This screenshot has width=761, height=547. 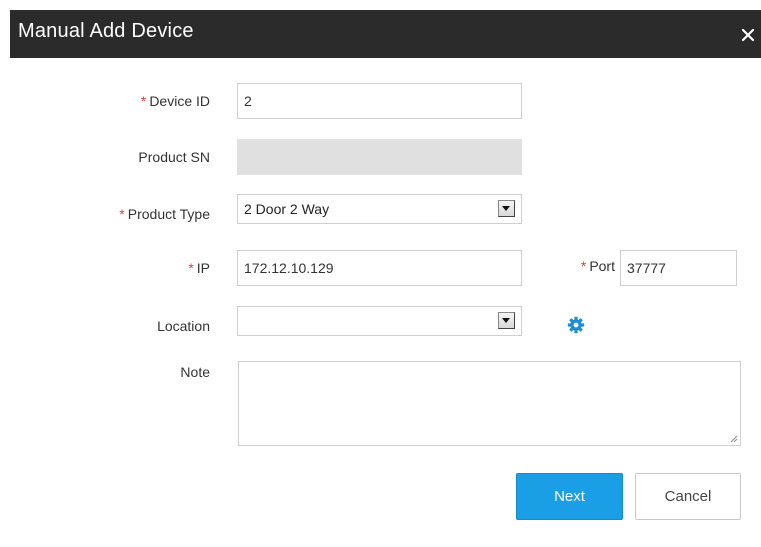 I want to click on note-label: Note, so click(x=110, y=372).